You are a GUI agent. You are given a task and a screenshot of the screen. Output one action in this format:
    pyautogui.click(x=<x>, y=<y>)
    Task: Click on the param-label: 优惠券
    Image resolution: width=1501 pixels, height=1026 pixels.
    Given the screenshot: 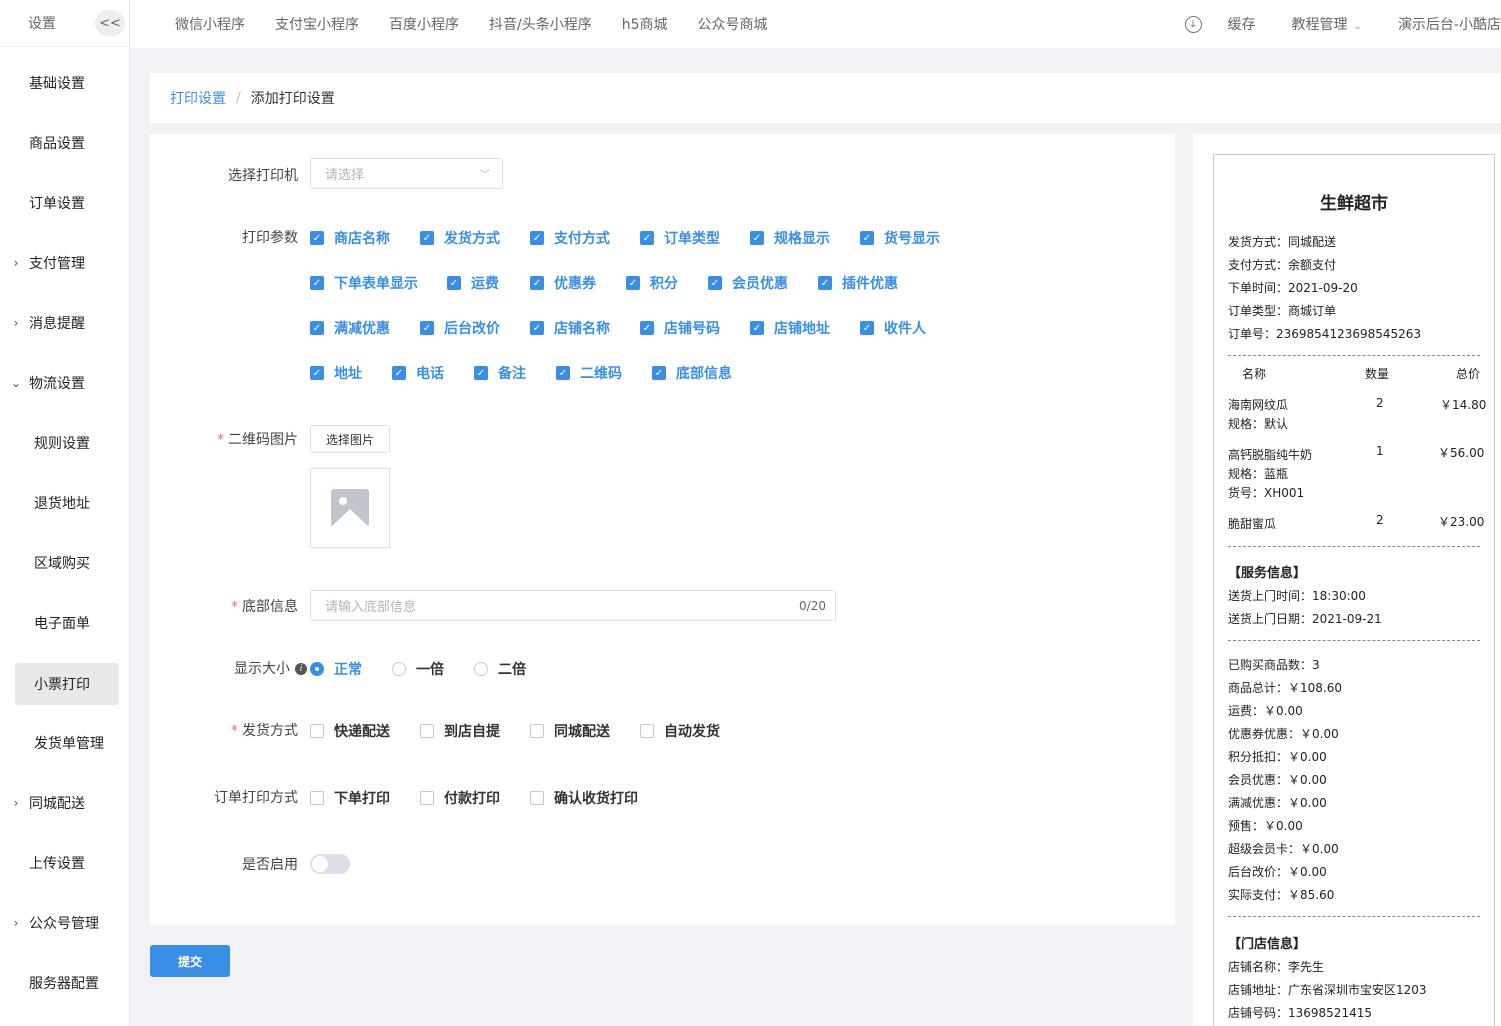 What is the action you would take?
    pyautogui.click(x=575, y=284)
    